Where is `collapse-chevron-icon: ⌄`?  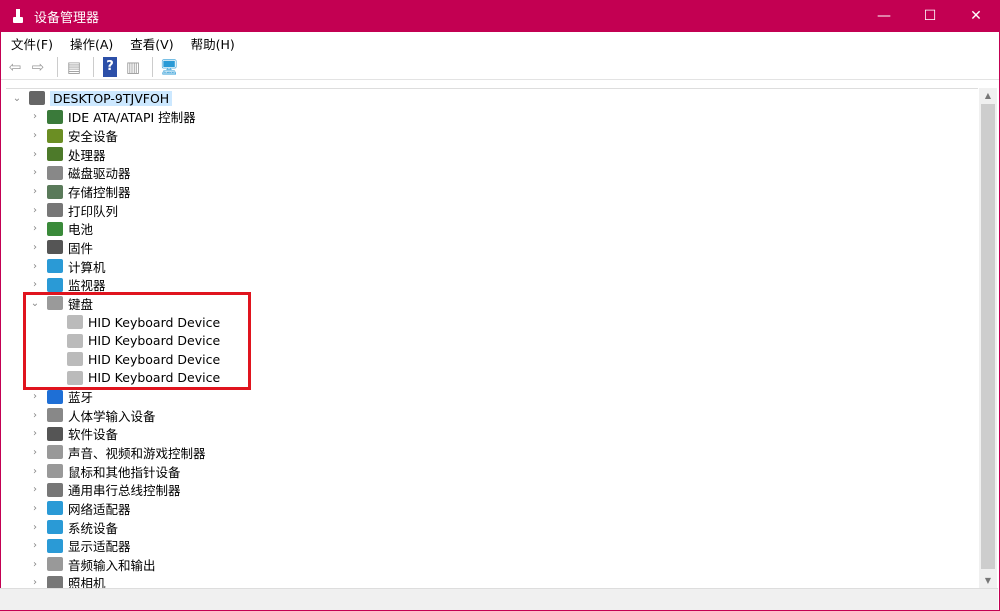
collapse-chevron-icon: ⌄ is located at coordinates (17, 98).